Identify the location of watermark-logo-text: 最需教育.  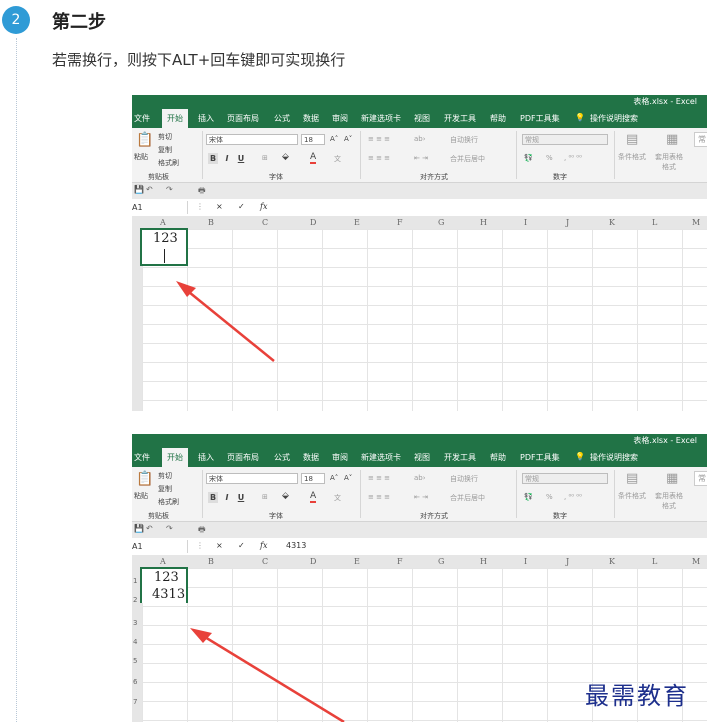
(637, 696).